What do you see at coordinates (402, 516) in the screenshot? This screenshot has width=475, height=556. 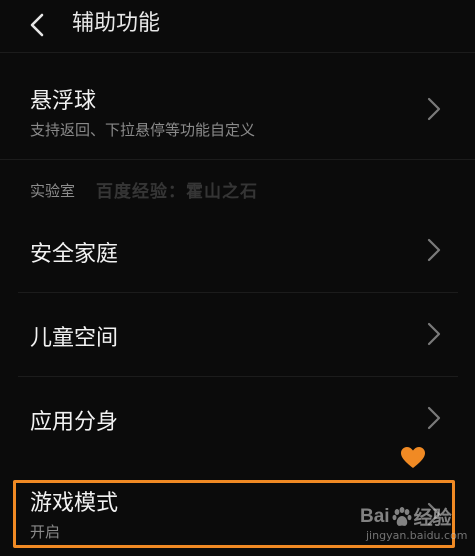 I see `baidu-paw-icon` at bounding box center [402, 516].